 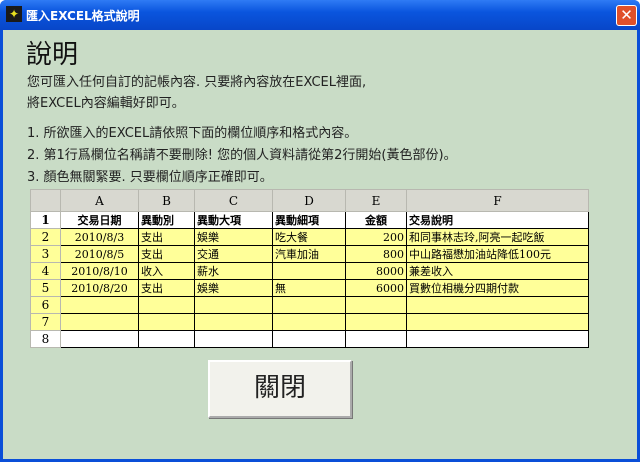 I want to click on field-name-row: 1 交易日期 異動別 異動大項 異動細項 金額 交易說明, so click(x=309, y=220).